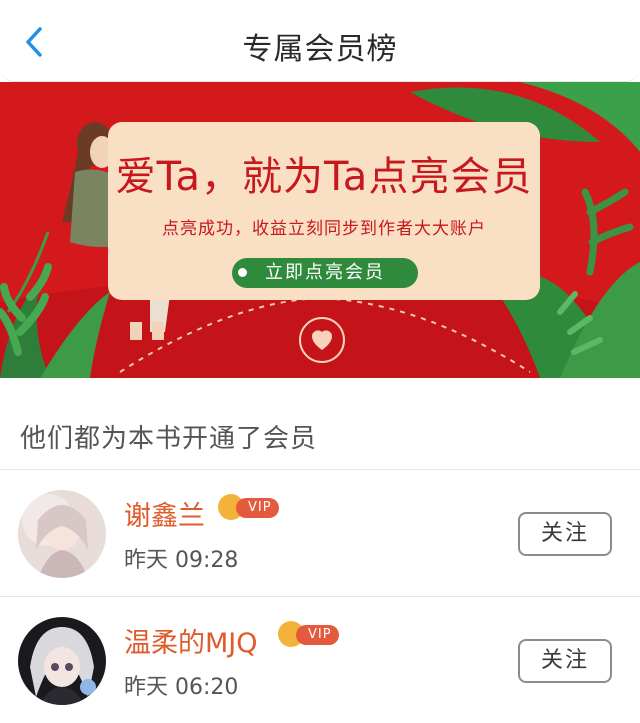 This screenshot has width=640, height=723. Describe the element at coordinates (164, 513) in the screenshot. I see `member-name: 谢鑫兰` at that location.